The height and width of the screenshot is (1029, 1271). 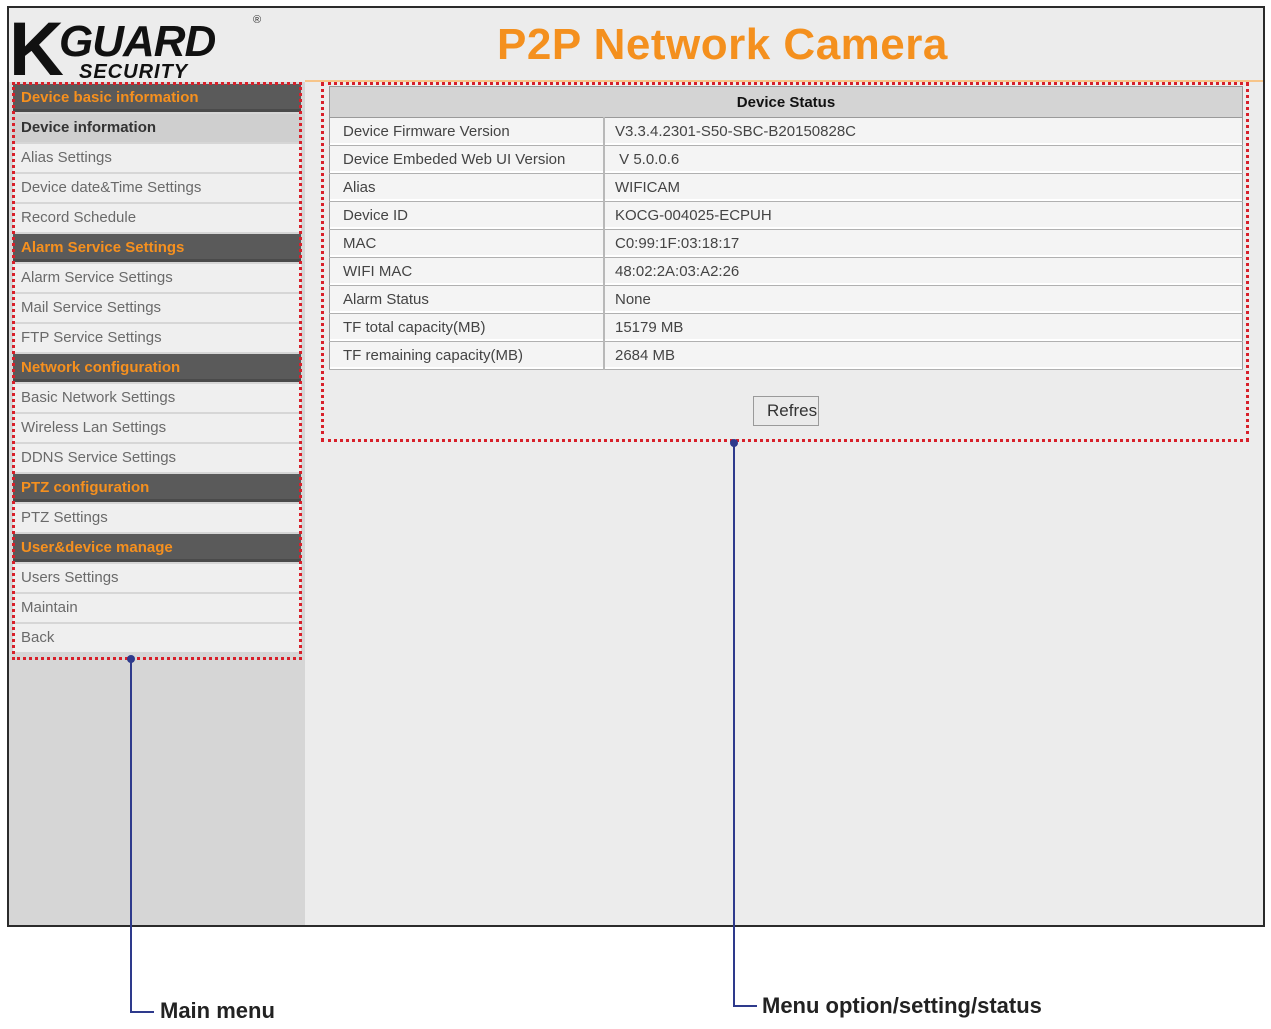 I want to click on status-value: V 5.0.0.6, so click(x=923, y=159).